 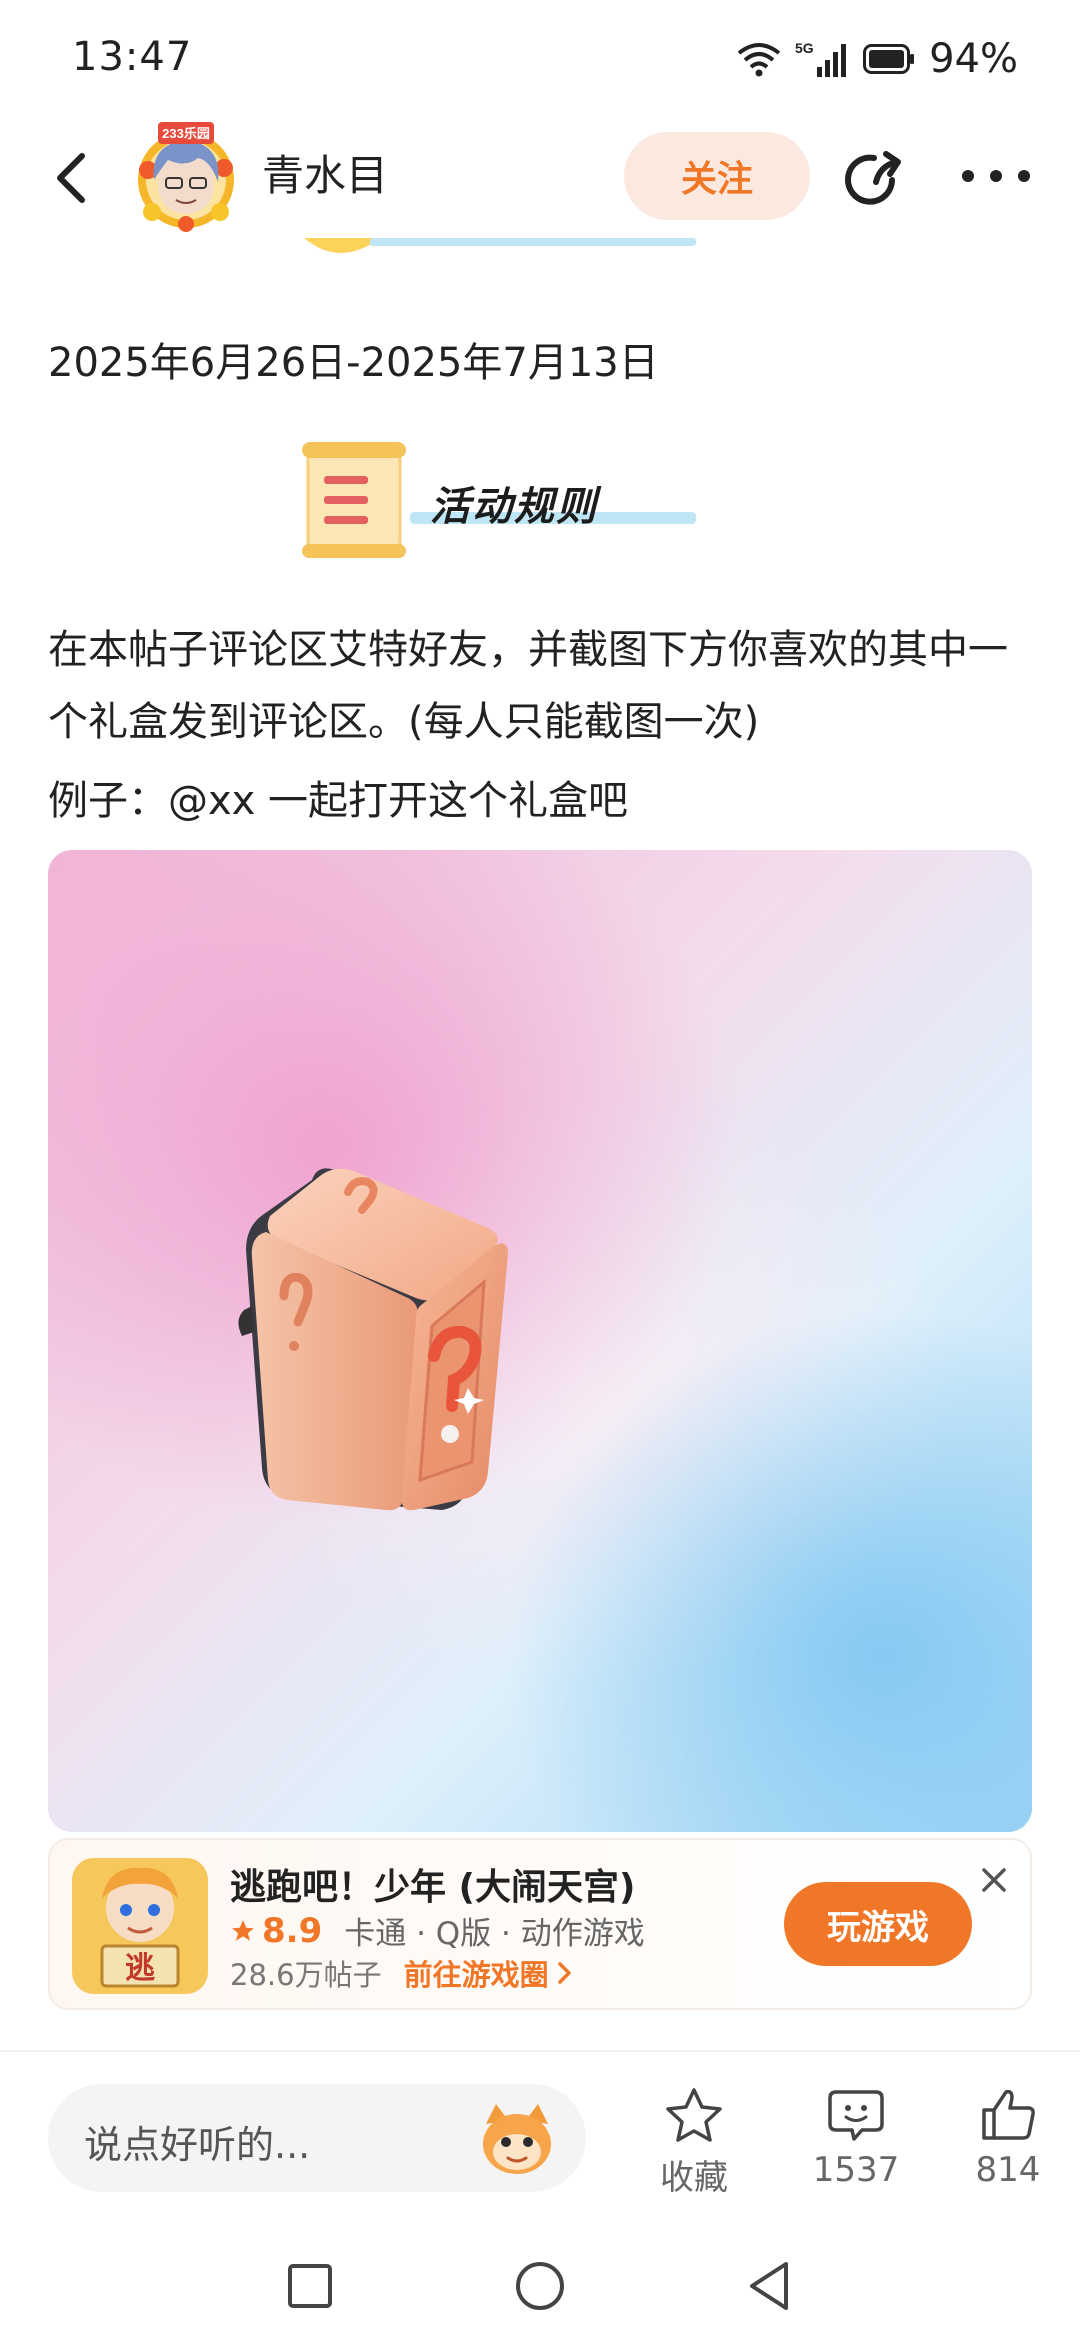 I want to click on game-tags: 卡通 · Q版 · 动作游戏, so click(x=494, y=1934).